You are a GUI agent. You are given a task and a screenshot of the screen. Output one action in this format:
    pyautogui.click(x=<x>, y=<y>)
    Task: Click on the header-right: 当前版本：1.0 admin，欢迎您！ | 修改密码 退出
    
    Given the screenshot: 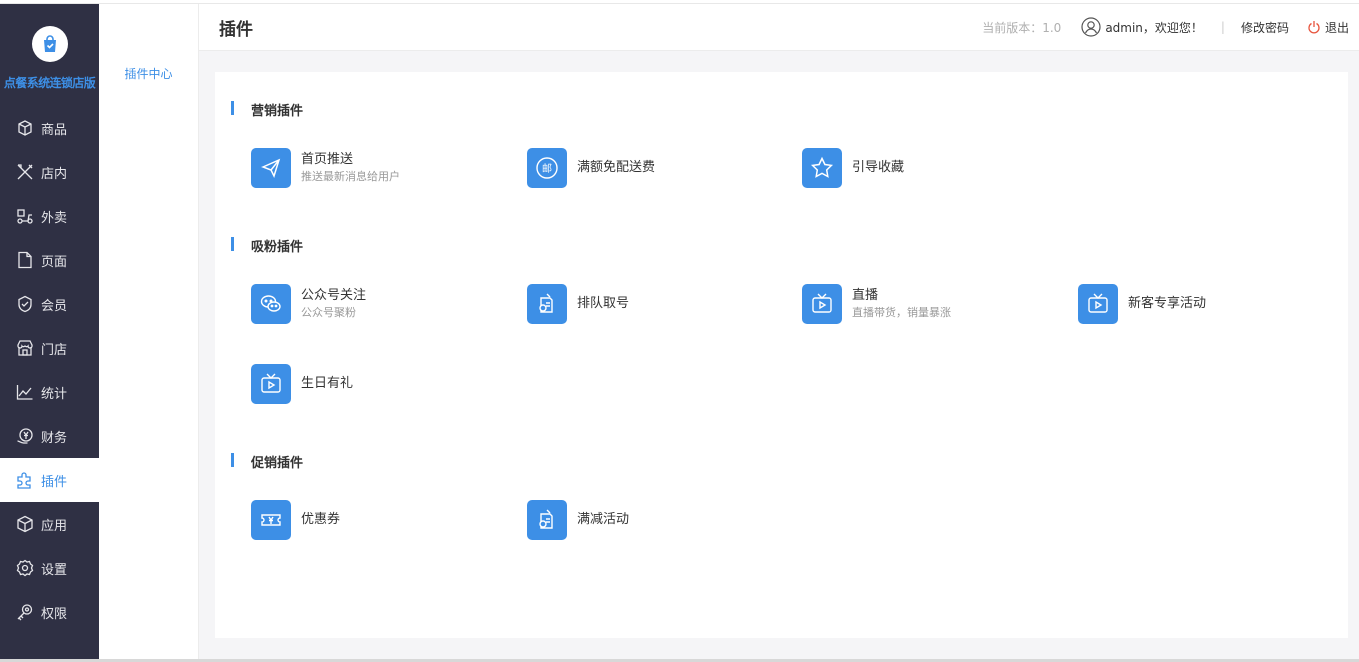 What is the action you would take?
    pyautogui.click(x=1170, y=27)
    